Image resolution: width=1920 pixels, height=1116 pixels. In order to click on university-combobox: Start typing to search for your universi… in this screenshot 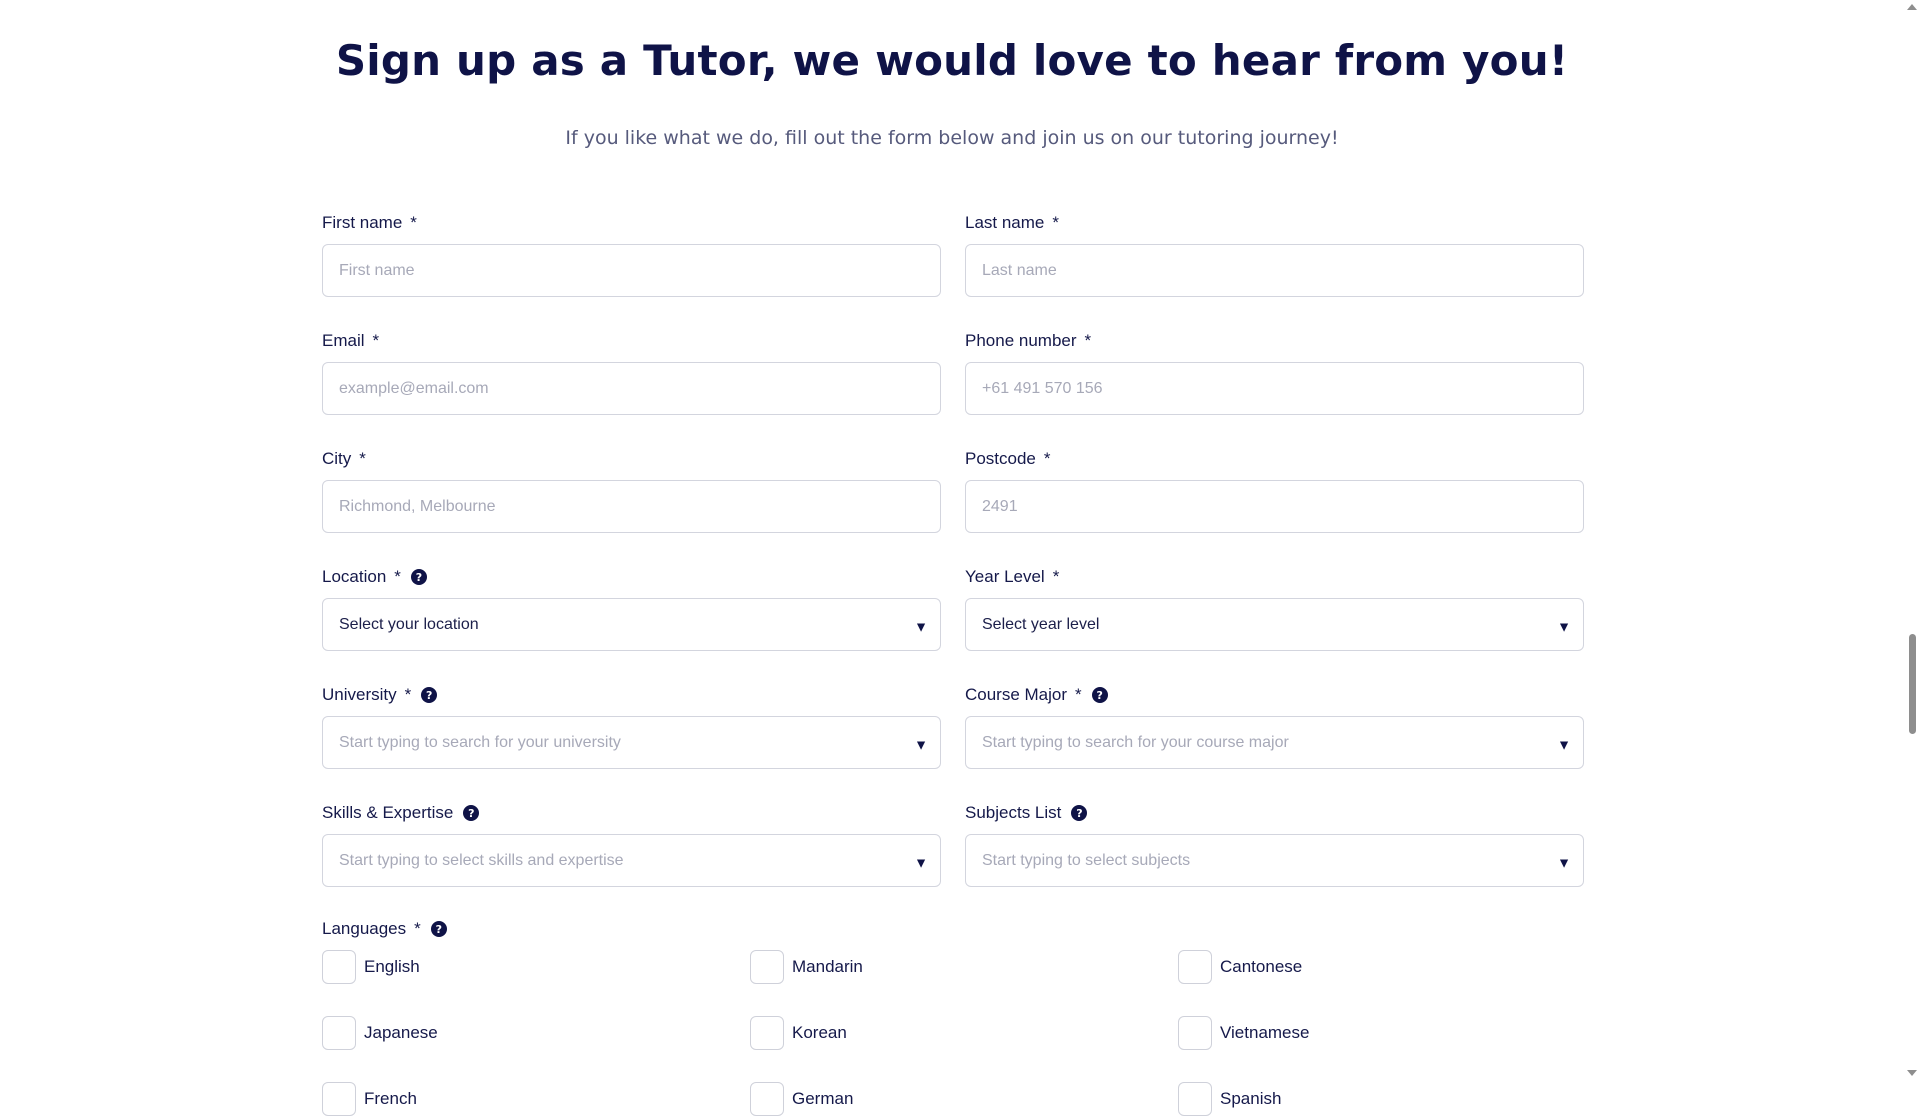, I will do `click(631, 742)`.